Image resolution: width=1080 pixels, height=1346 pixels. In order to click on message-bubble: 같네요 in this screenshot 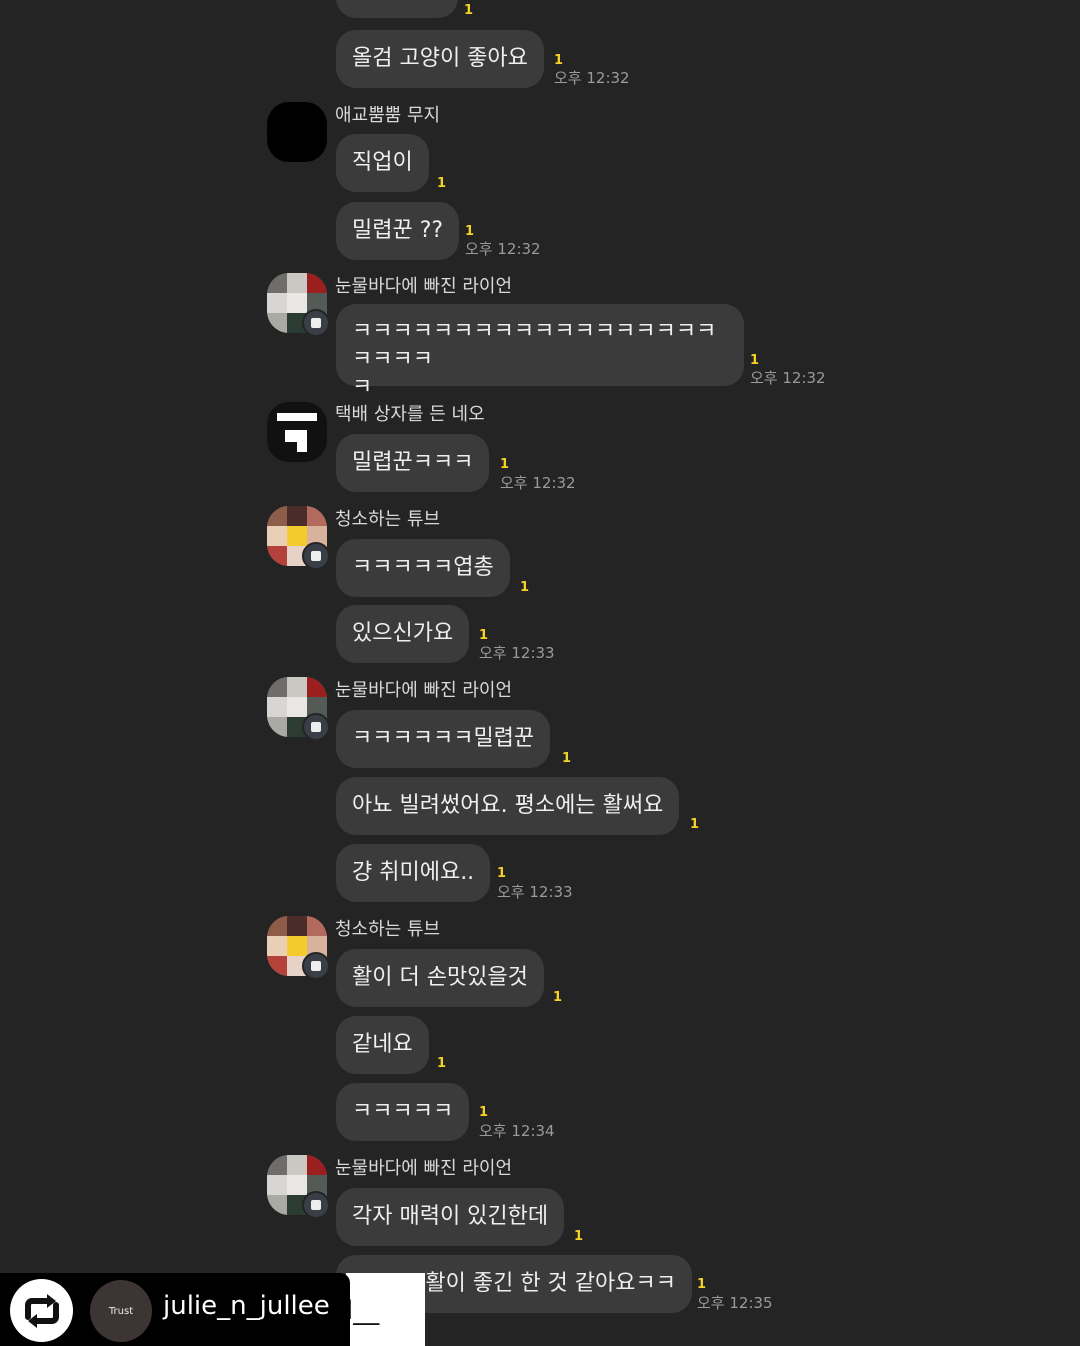, I will do `click(382, 1045)`.